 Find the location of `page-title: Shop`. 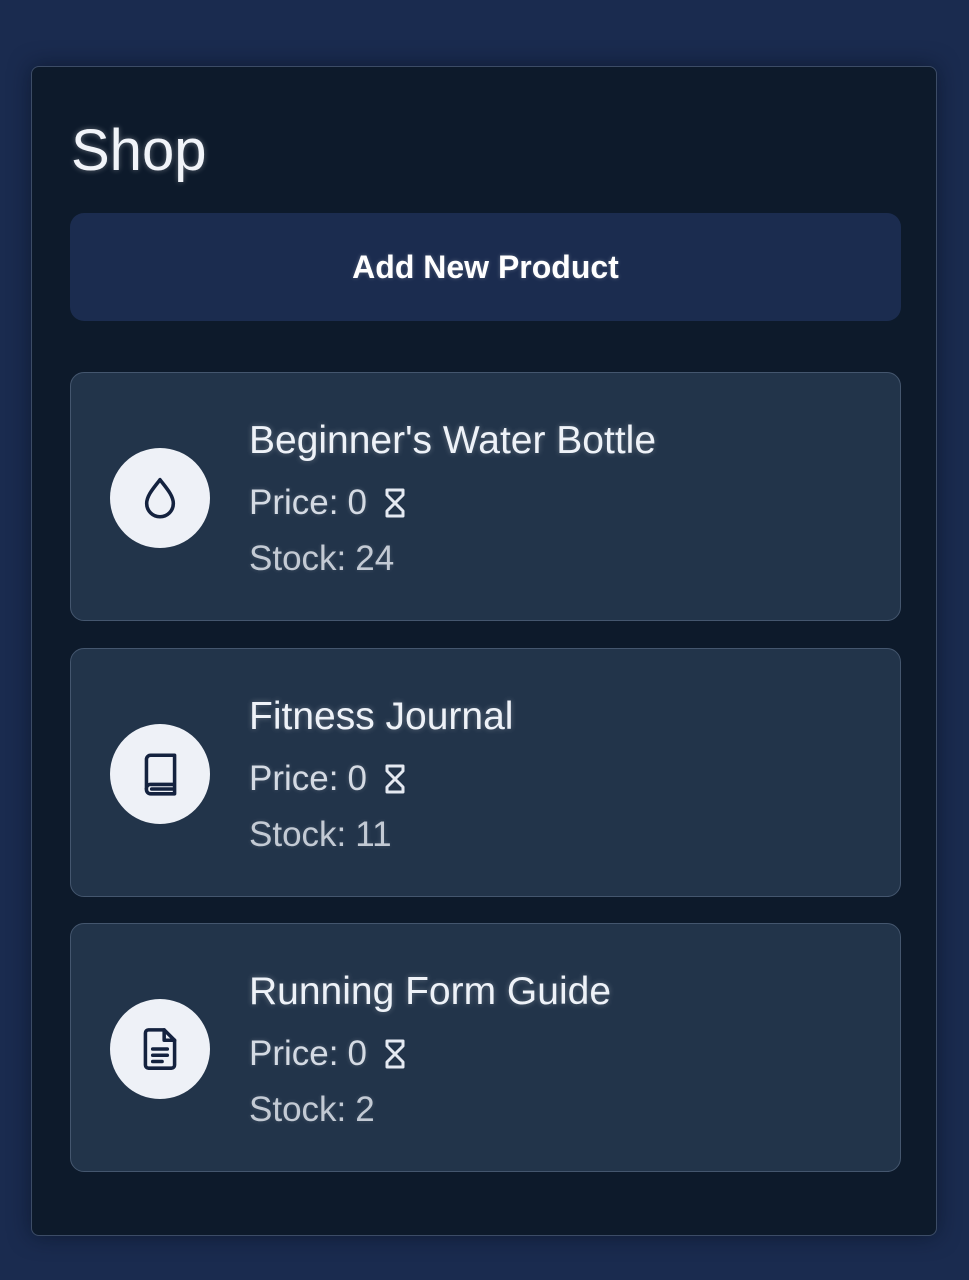

page-title: Shop is located at coordinates (139, 150).